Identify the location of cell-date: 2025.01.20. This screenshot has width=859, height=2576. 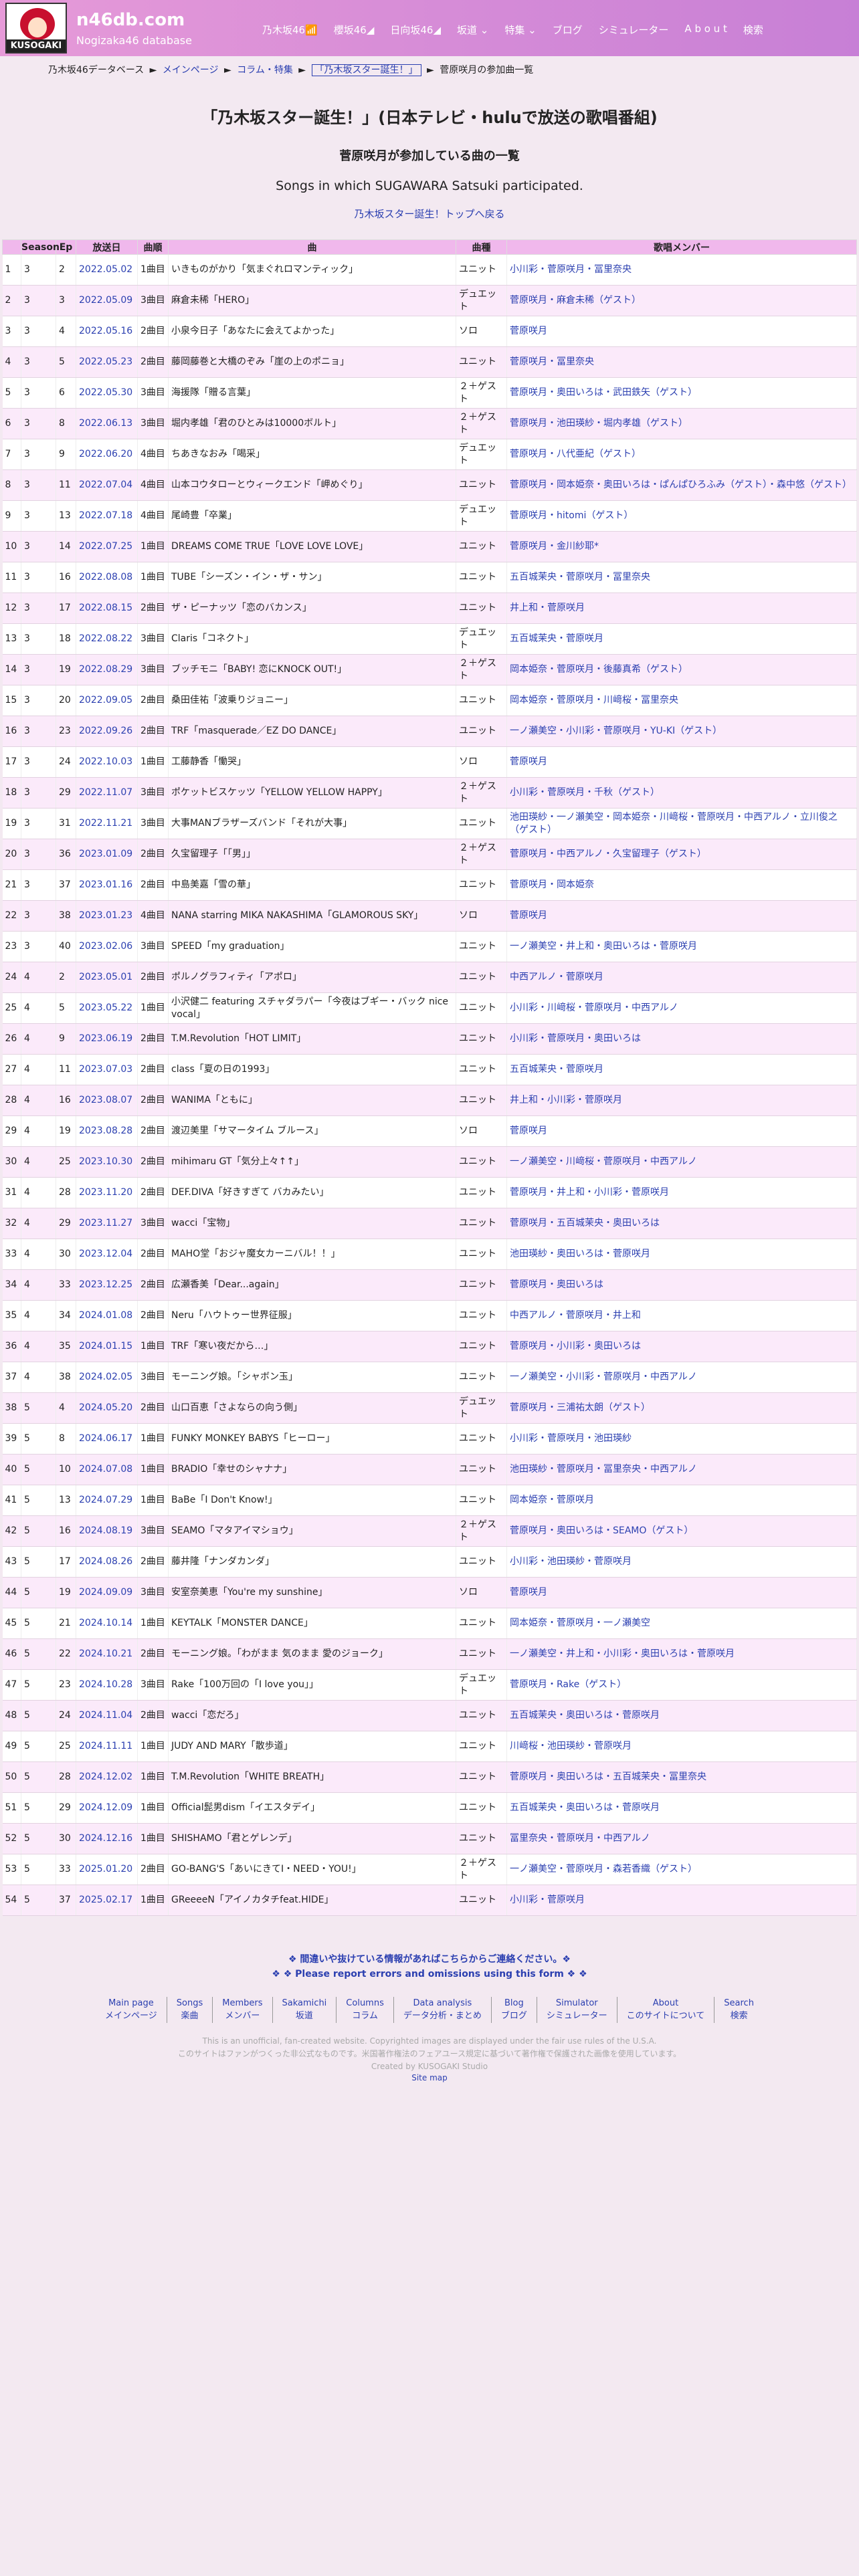
(107, 1870).